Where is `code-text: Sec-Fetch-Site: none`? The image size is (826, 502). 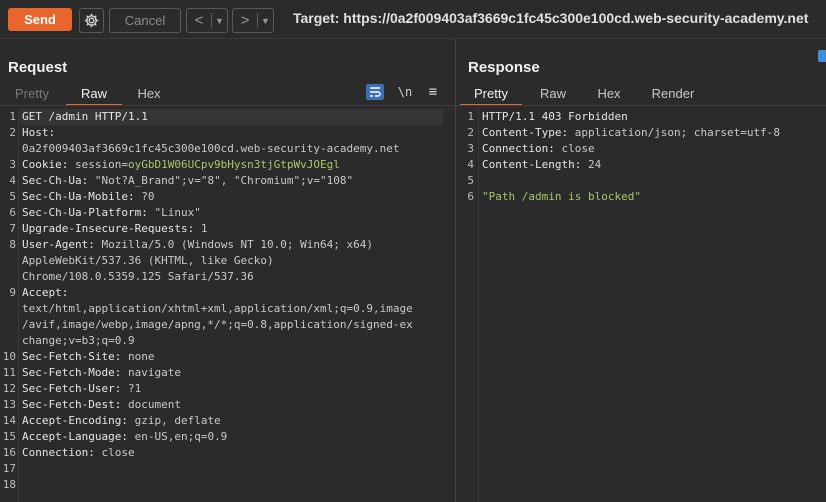
code-text: Sec-Fetch-Site: none is located at coordinates (88, 357).